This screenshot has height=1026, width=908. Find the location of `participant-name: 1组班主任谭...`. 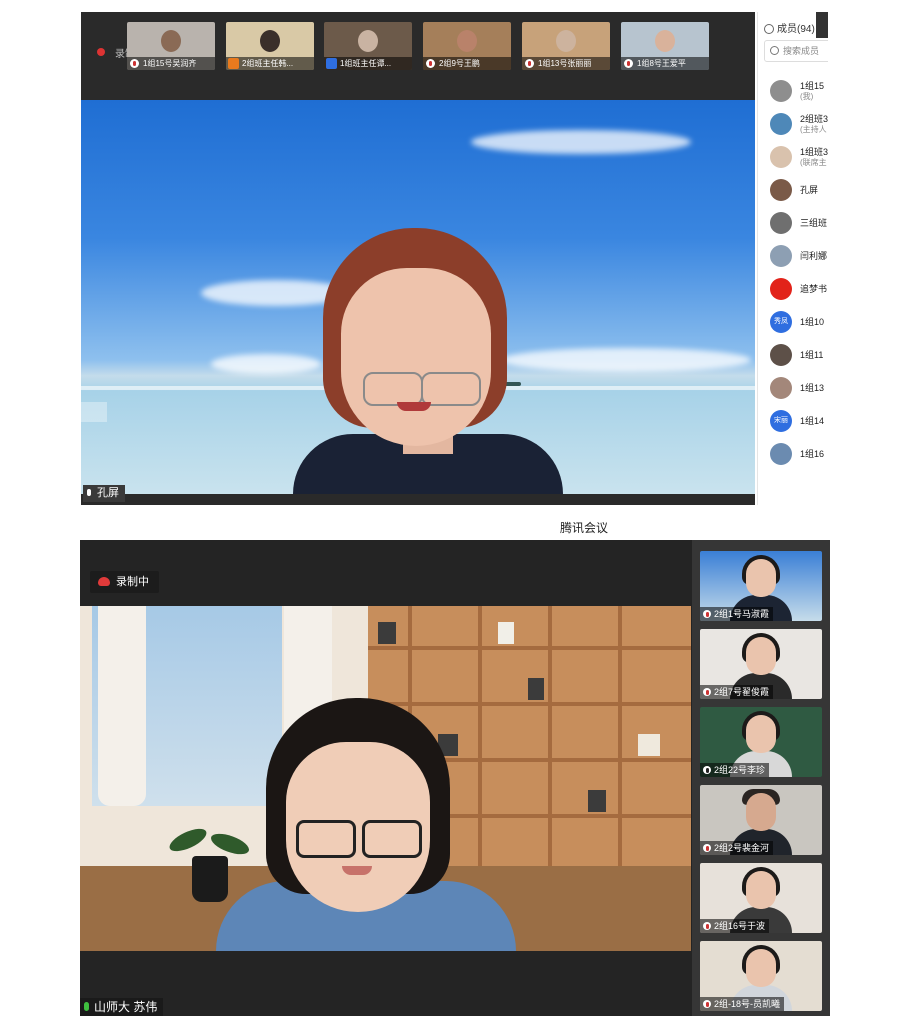

participant-name: 1组班主任谭... is located at coordinates (368, 63).